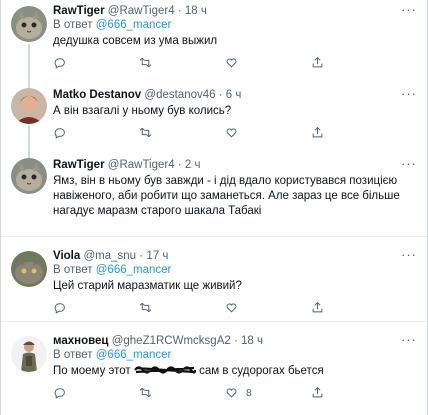 The image size is (428, 415). I want to click on author-handle: @gheZ1RCWmcksgA2, so click(171, 341).